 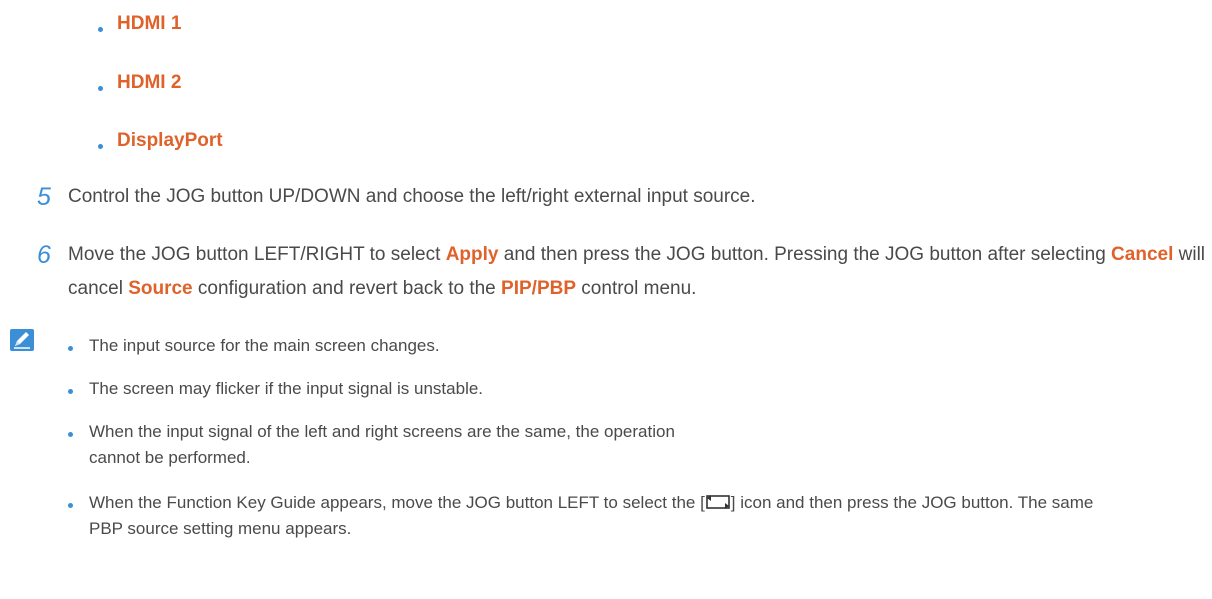 What do you see at coordinates (347, 288) in the screenshot?
I see `step-6-text-part4: configuration and revert back to the` at bounding box center [347, 288].